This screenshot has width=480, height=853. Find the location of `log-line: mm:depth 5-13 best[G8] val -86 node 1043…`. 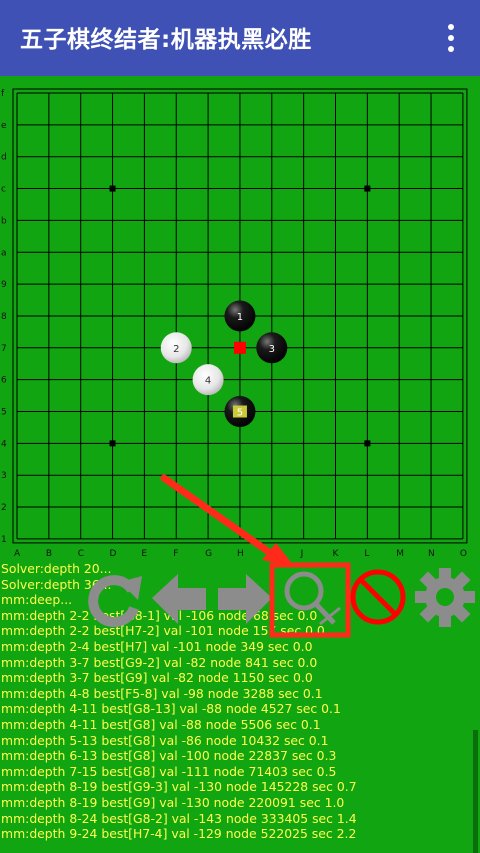

log-line: mm:depth 5-13 best[G8] val -86 node 1043… is located at coordinates (165, 740).